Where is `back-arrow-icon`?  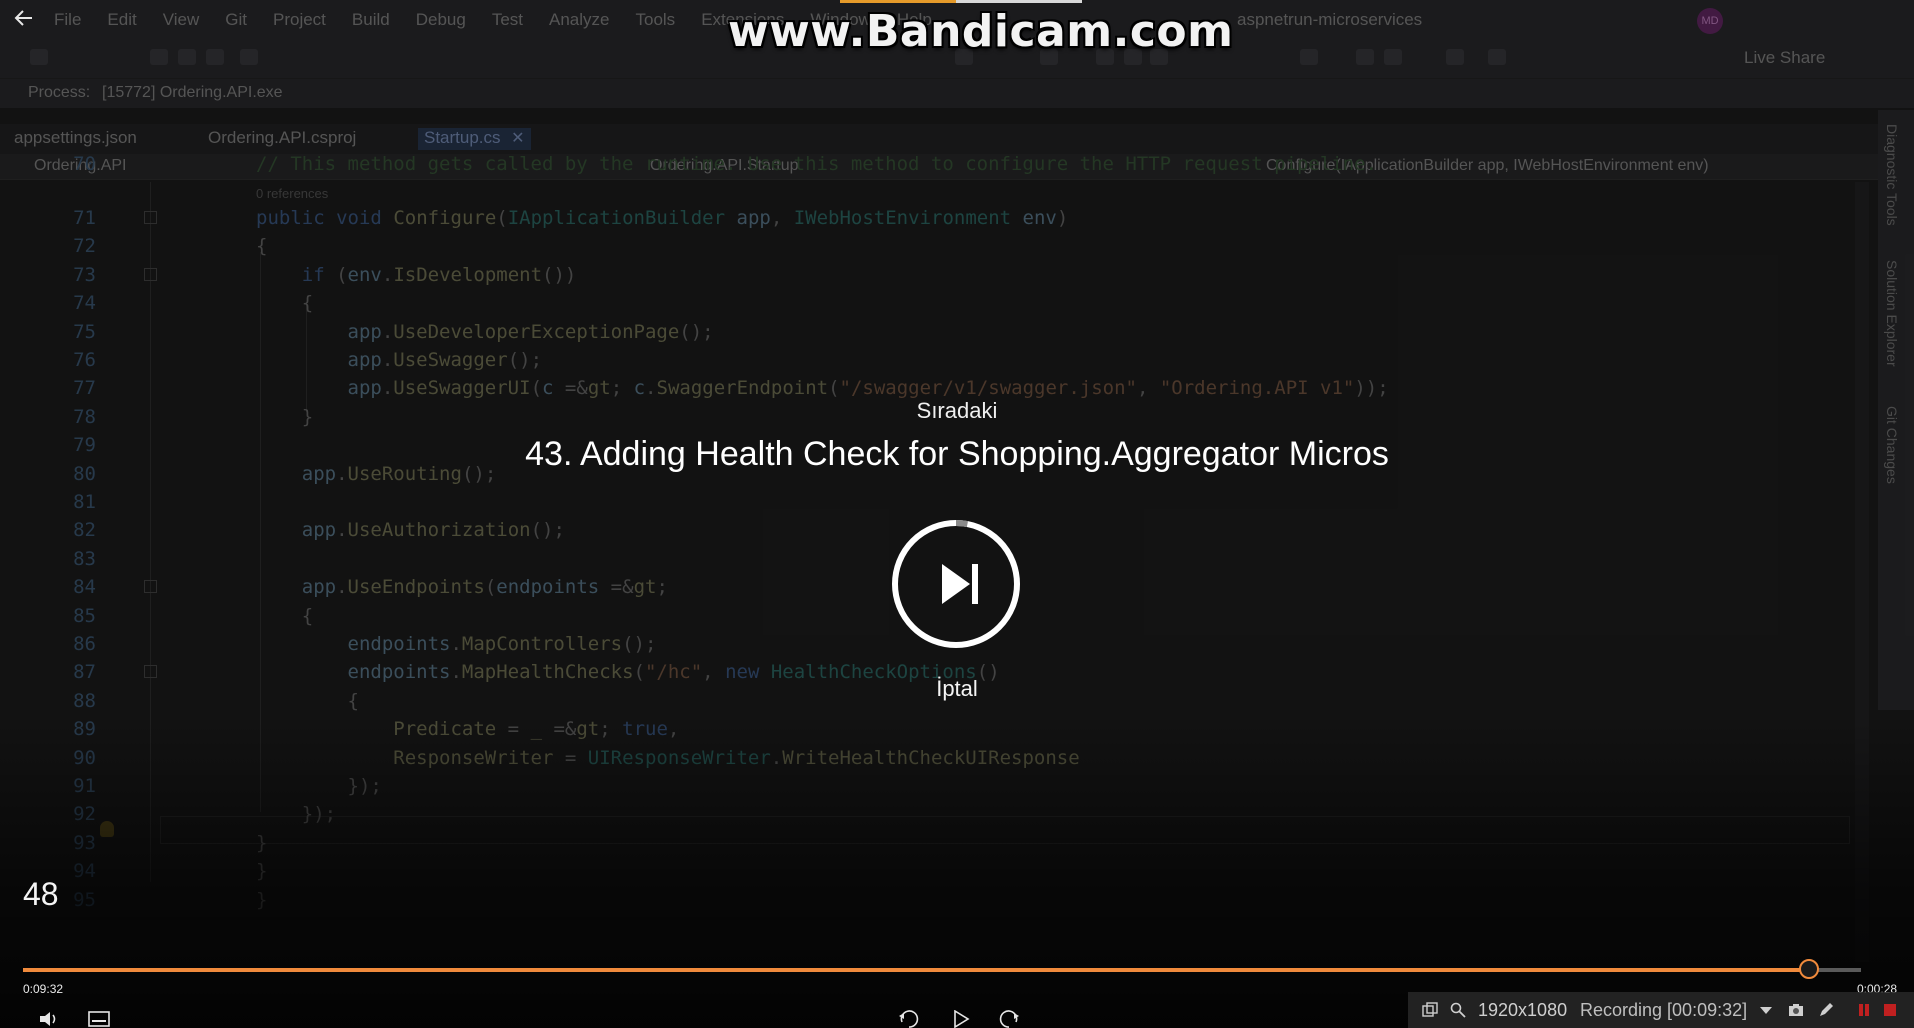
back-arrow-icon is located at coordinates (23, 18).